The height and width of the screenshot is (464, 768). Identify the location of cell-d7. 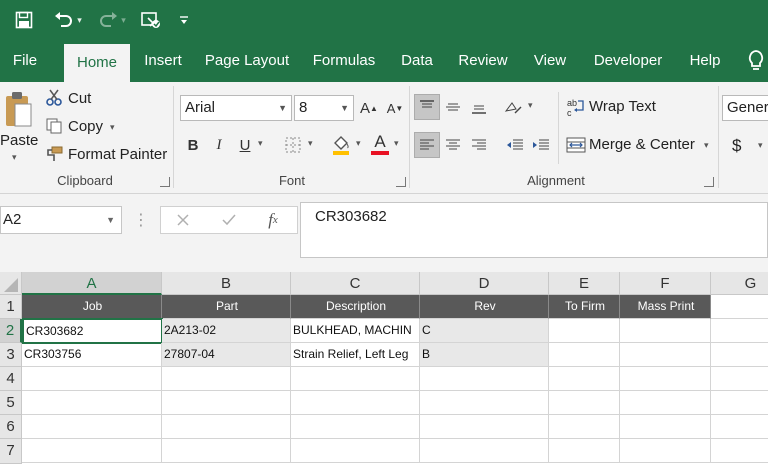
(484, 451).